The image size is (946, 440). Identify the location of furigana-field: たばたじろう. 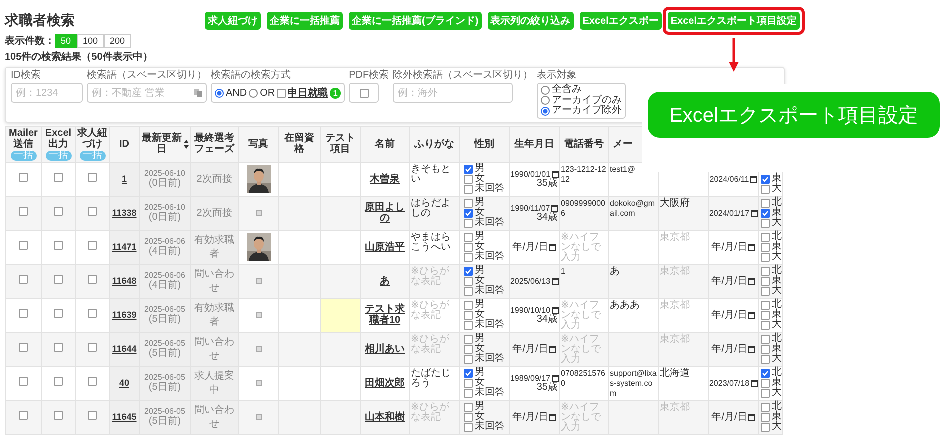
(435, 383).